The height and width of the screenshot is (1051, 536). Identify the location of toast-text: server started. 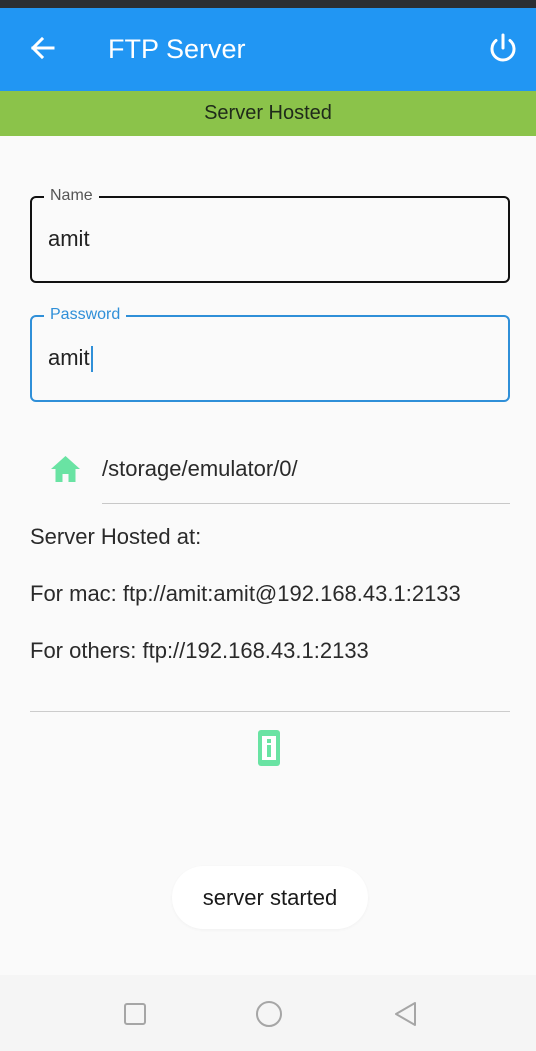
(270, 897).